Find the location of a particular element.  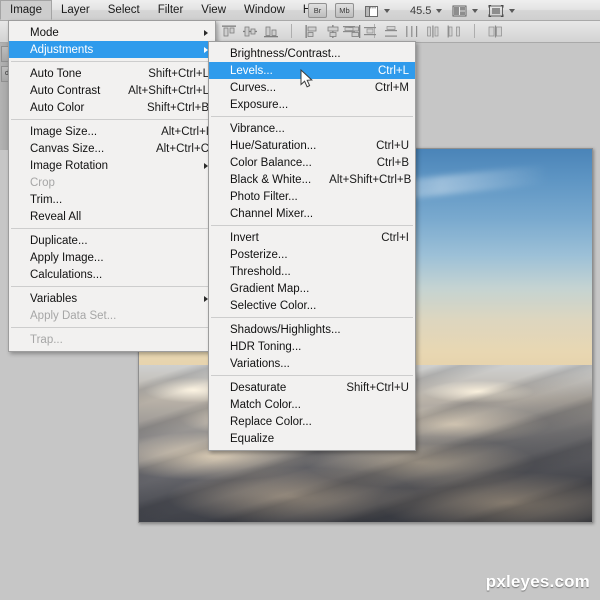

auto-align-layers-icon is located at coordinates (495, 31).